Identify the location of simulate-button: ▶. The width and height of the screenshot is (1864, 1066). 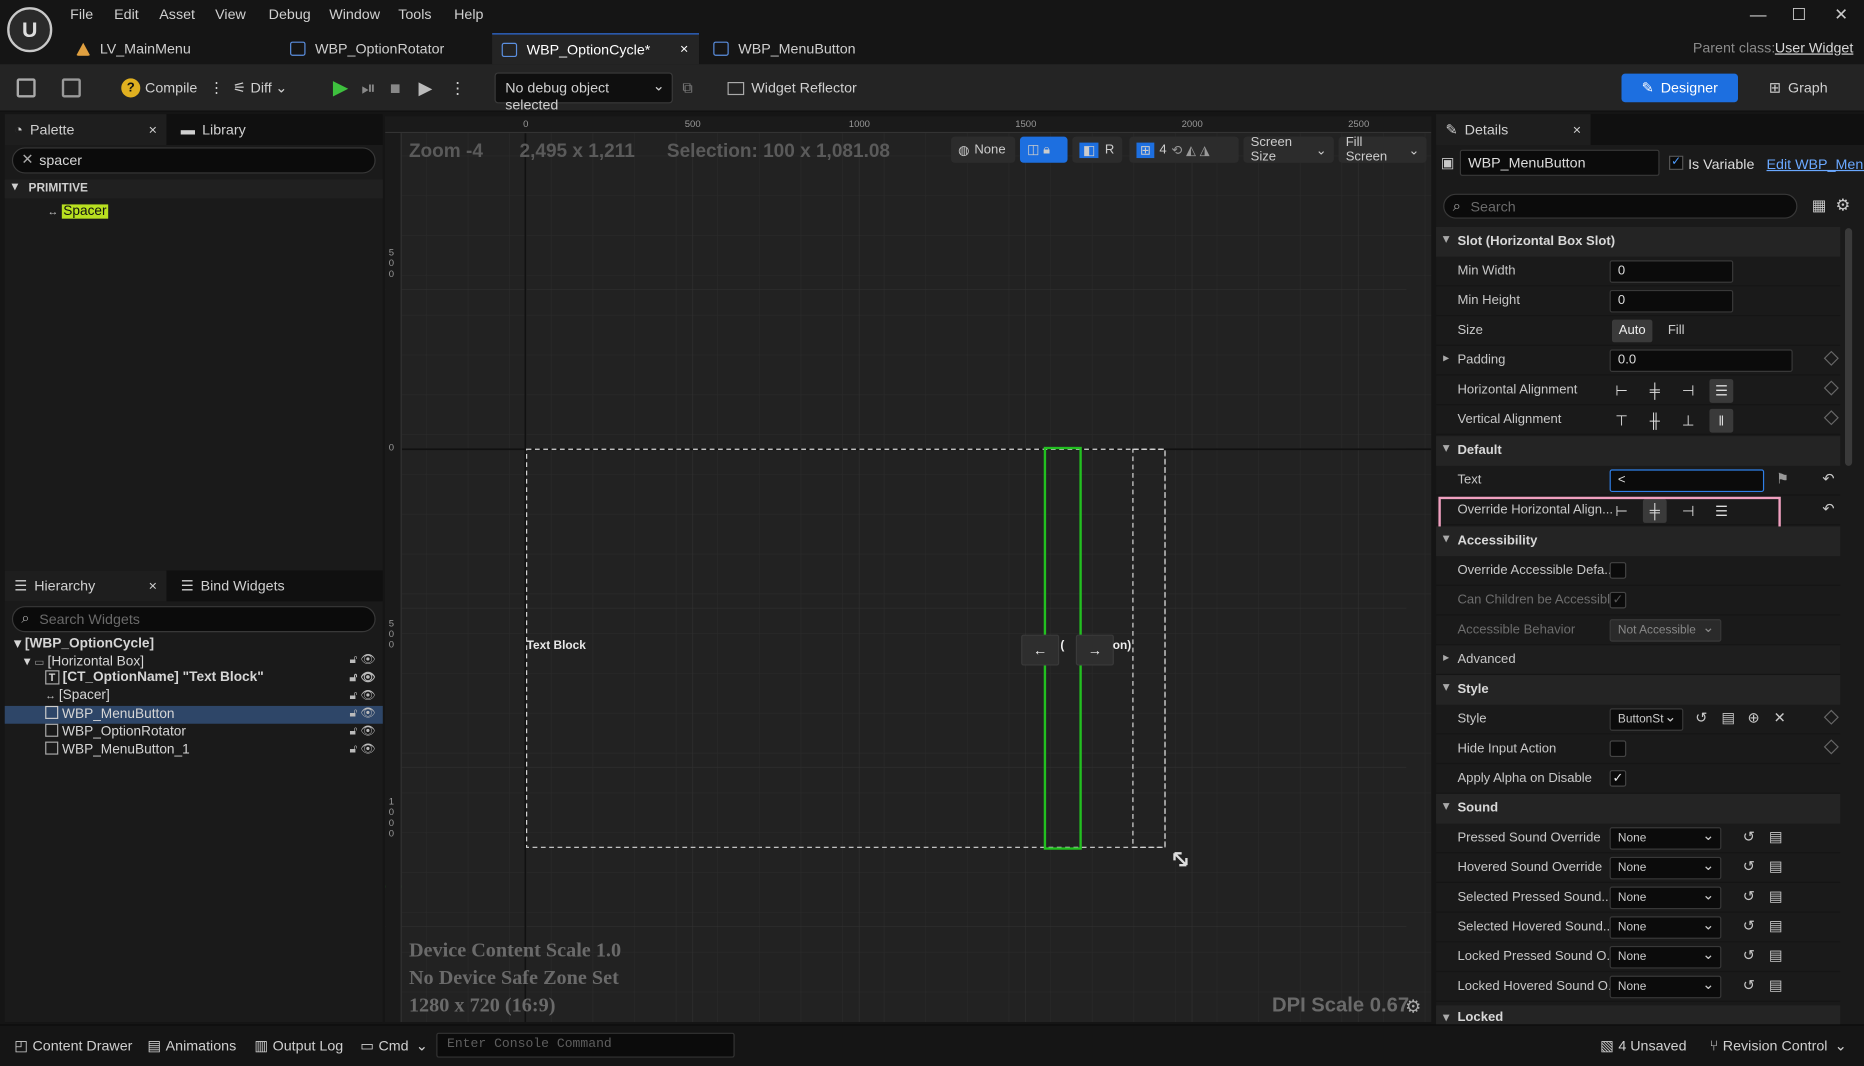
(425, 88).